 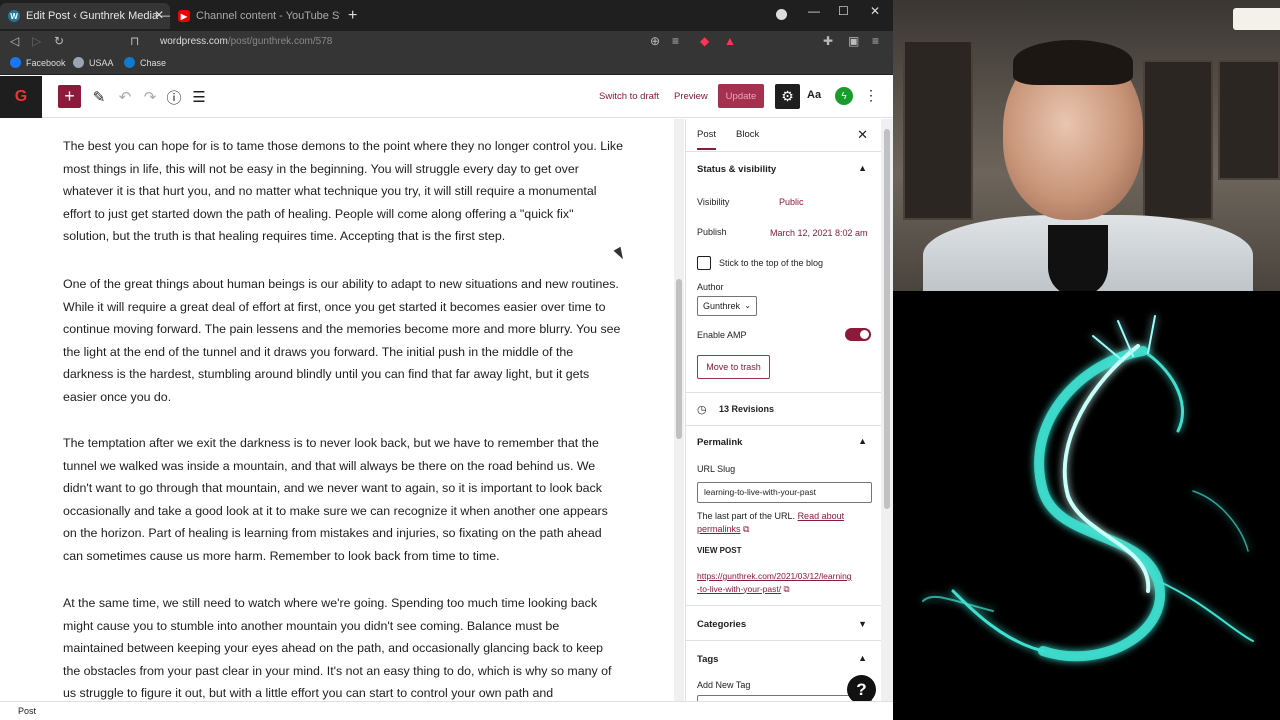 I want to click on person-hair, so click(x=1073, y=62).